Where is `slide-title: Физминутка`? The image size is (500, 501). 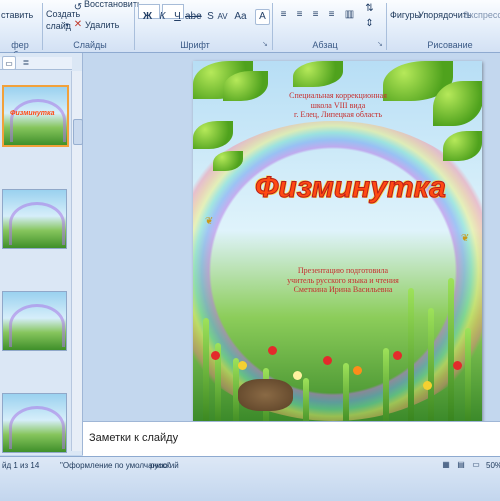 slide-title: Физминутка is located at coordinates (351, 188).